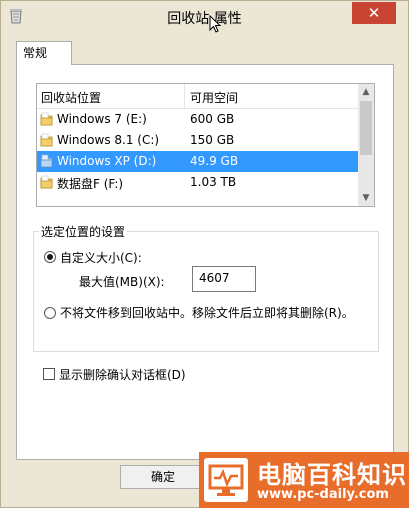 The width and height of the screenshot is (409, 508). I want to click on list-item: Windows 7 (E:) 600 GB, so click(198, 119).